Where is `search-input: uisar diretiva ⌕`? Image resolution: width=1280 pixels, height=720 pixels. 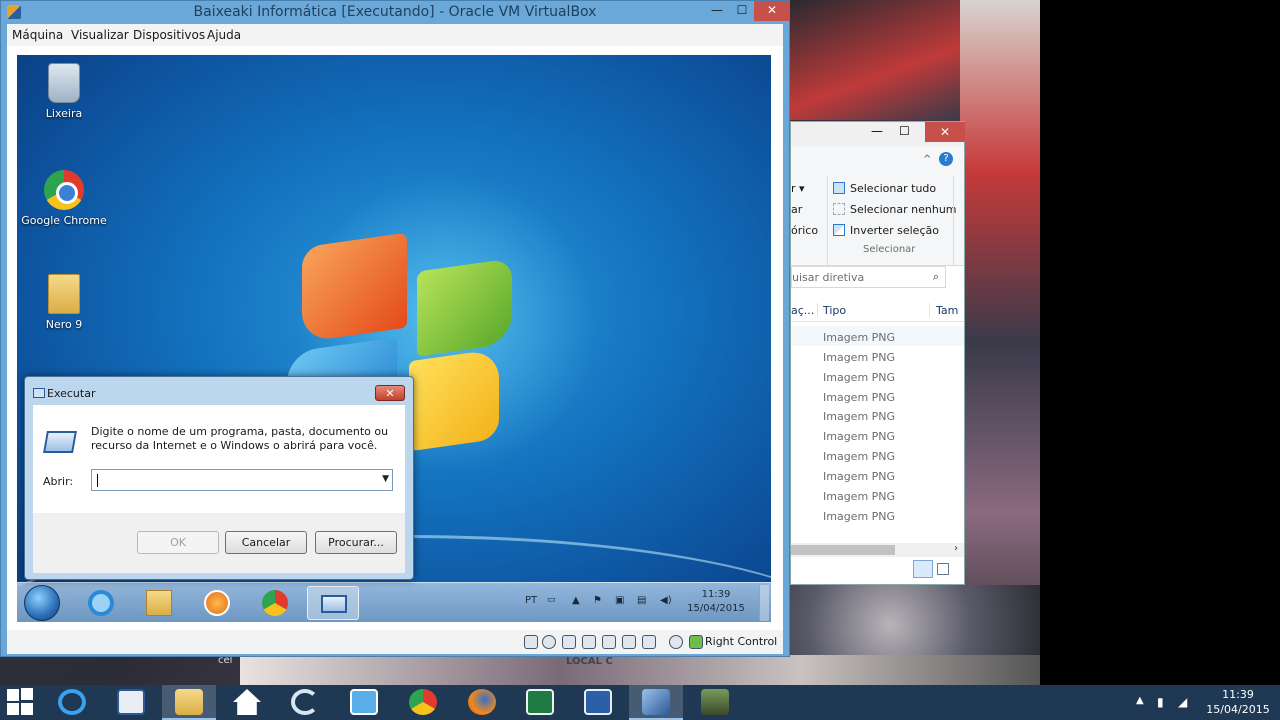
search-input: uisar diretiva ⌕ is located at coordinates (868, 277).